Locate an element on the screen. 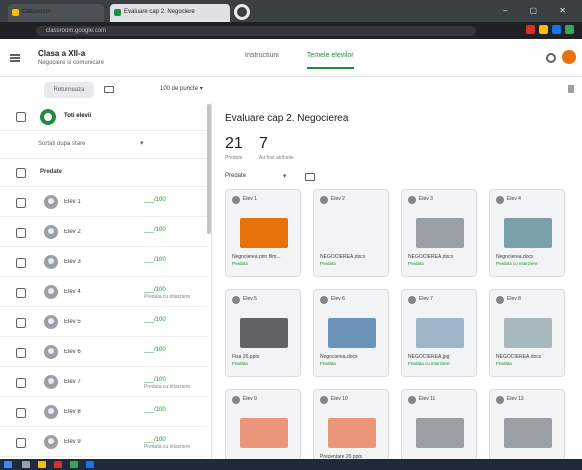  all-students-row: Toti elevii is located at coordinates (103, 117).